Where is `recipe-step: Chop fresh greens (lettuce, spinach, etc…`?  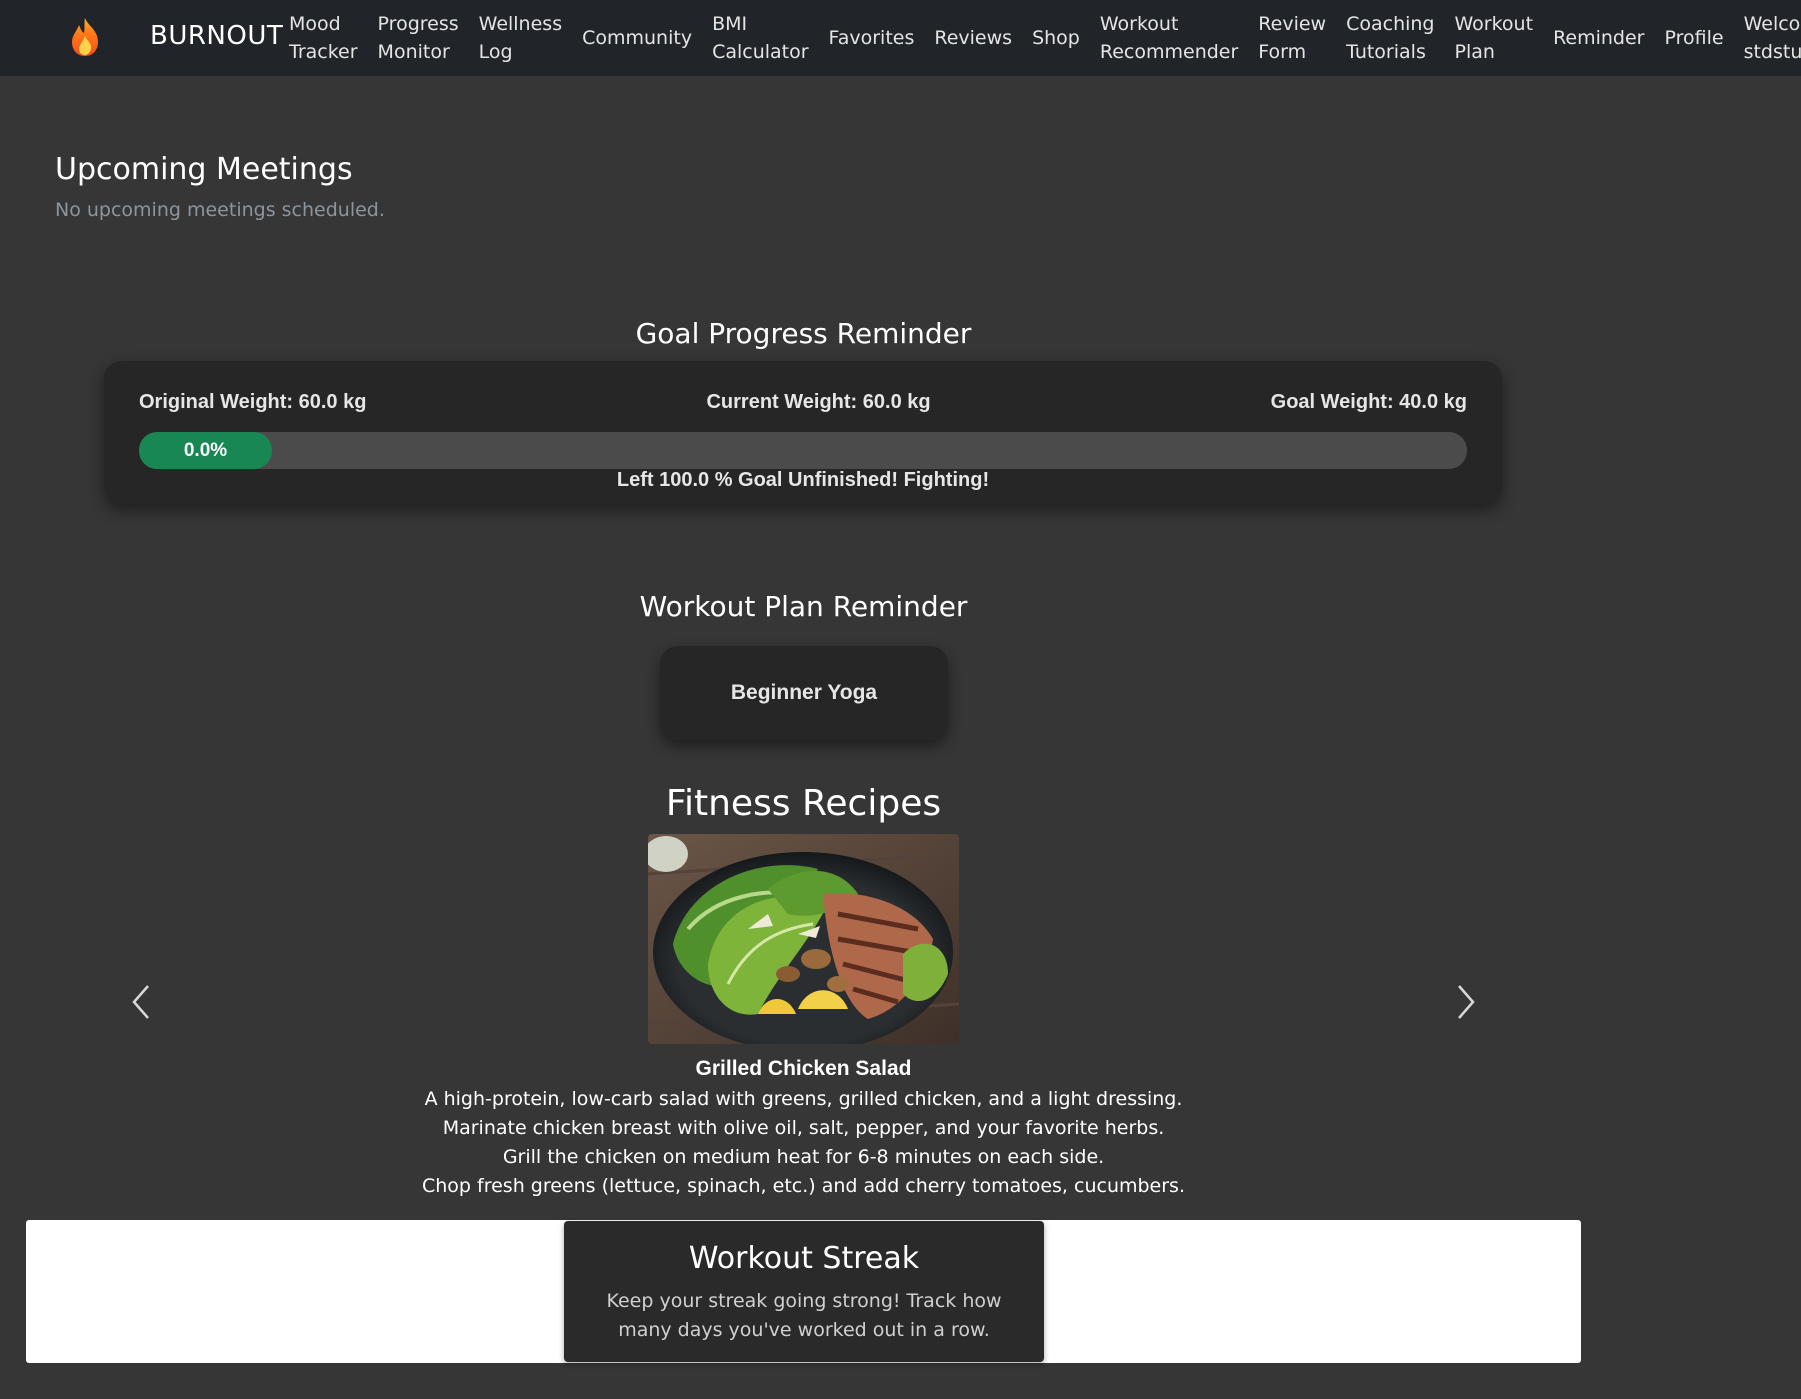 recipe-step: Chop fresh greens (lettuce, spinach, etc… is located at coordinates (803, 1186).